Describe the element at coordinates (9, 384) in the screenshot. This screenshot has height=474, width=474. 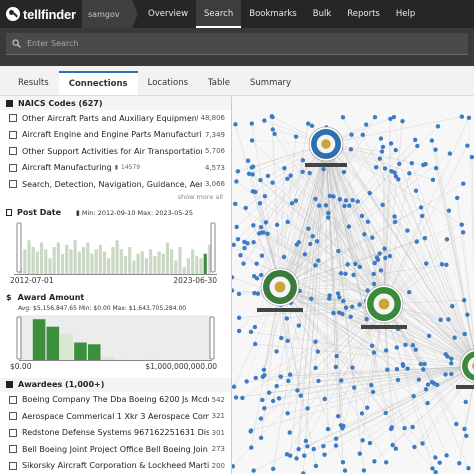
I see `collapse-square-icon` at that location.